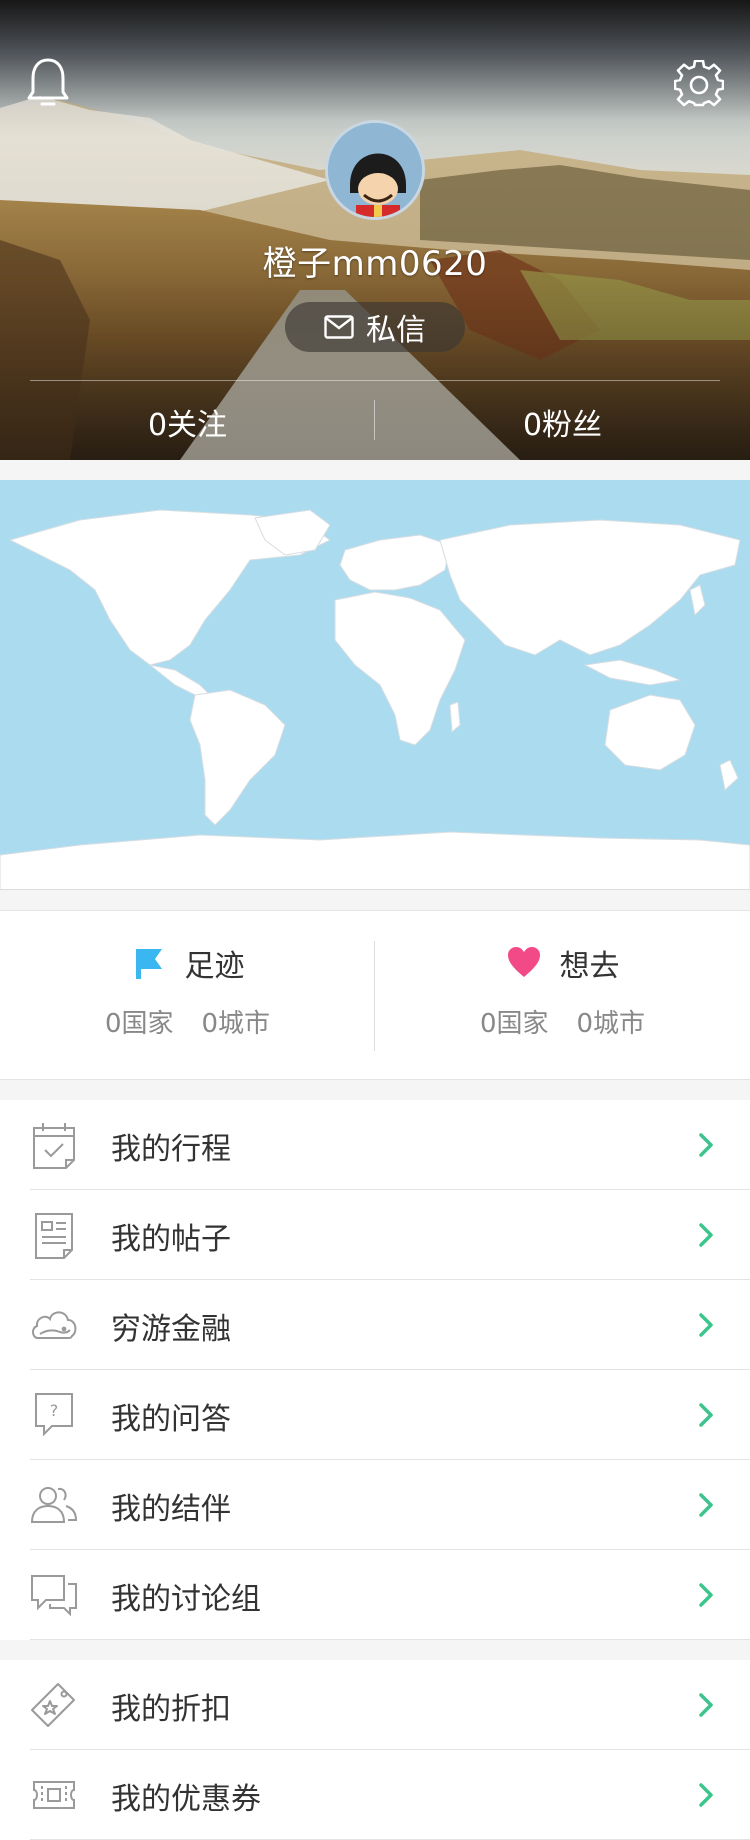 The height and width of the screenshot is (1840, 750). What do you see at coordinates (375, 1595) in the screenshot?
I see `menu-item-my-discussion-groups: 我的讨论组` at bounding box center [375, 1595].